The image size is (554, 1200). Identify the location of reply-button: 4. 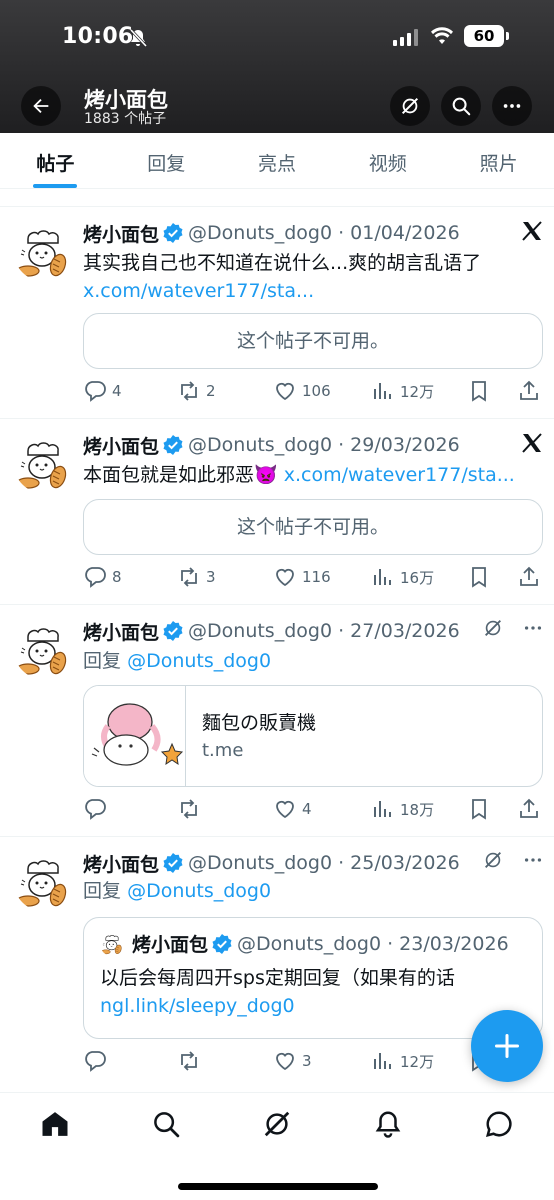
(102, 391).